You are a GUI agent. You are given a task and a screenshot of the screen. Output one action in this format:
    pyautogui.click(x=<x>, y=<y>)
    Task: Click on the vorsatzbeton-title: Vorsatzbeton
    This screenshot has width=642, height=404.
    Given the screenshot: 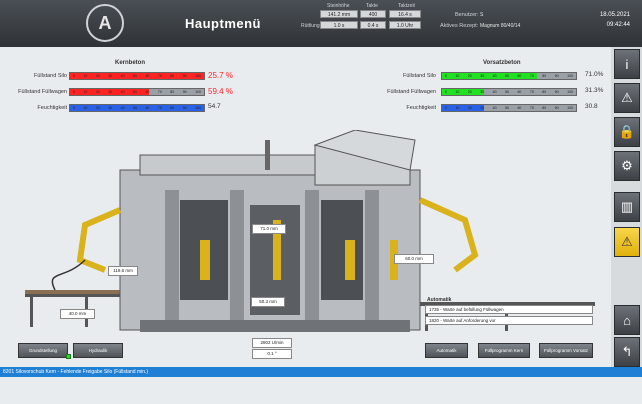 What is the action you would take?
    pyautogui.click(x=502, y=63)
    